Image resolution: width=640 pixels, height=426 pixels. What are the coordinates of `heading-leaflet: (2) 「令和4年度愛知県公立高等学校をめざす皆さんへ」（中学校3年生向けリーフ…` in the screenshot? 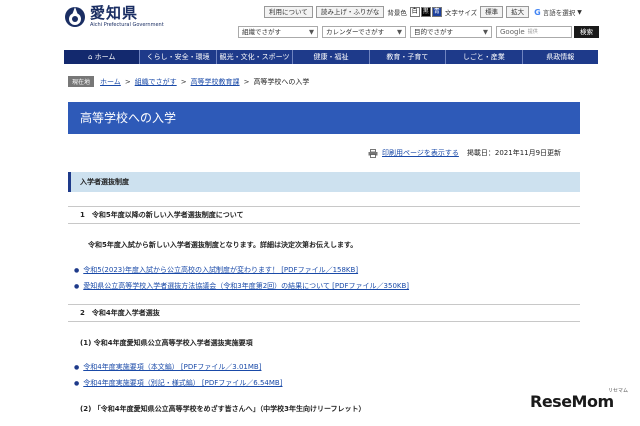 It's located at (223, 409).